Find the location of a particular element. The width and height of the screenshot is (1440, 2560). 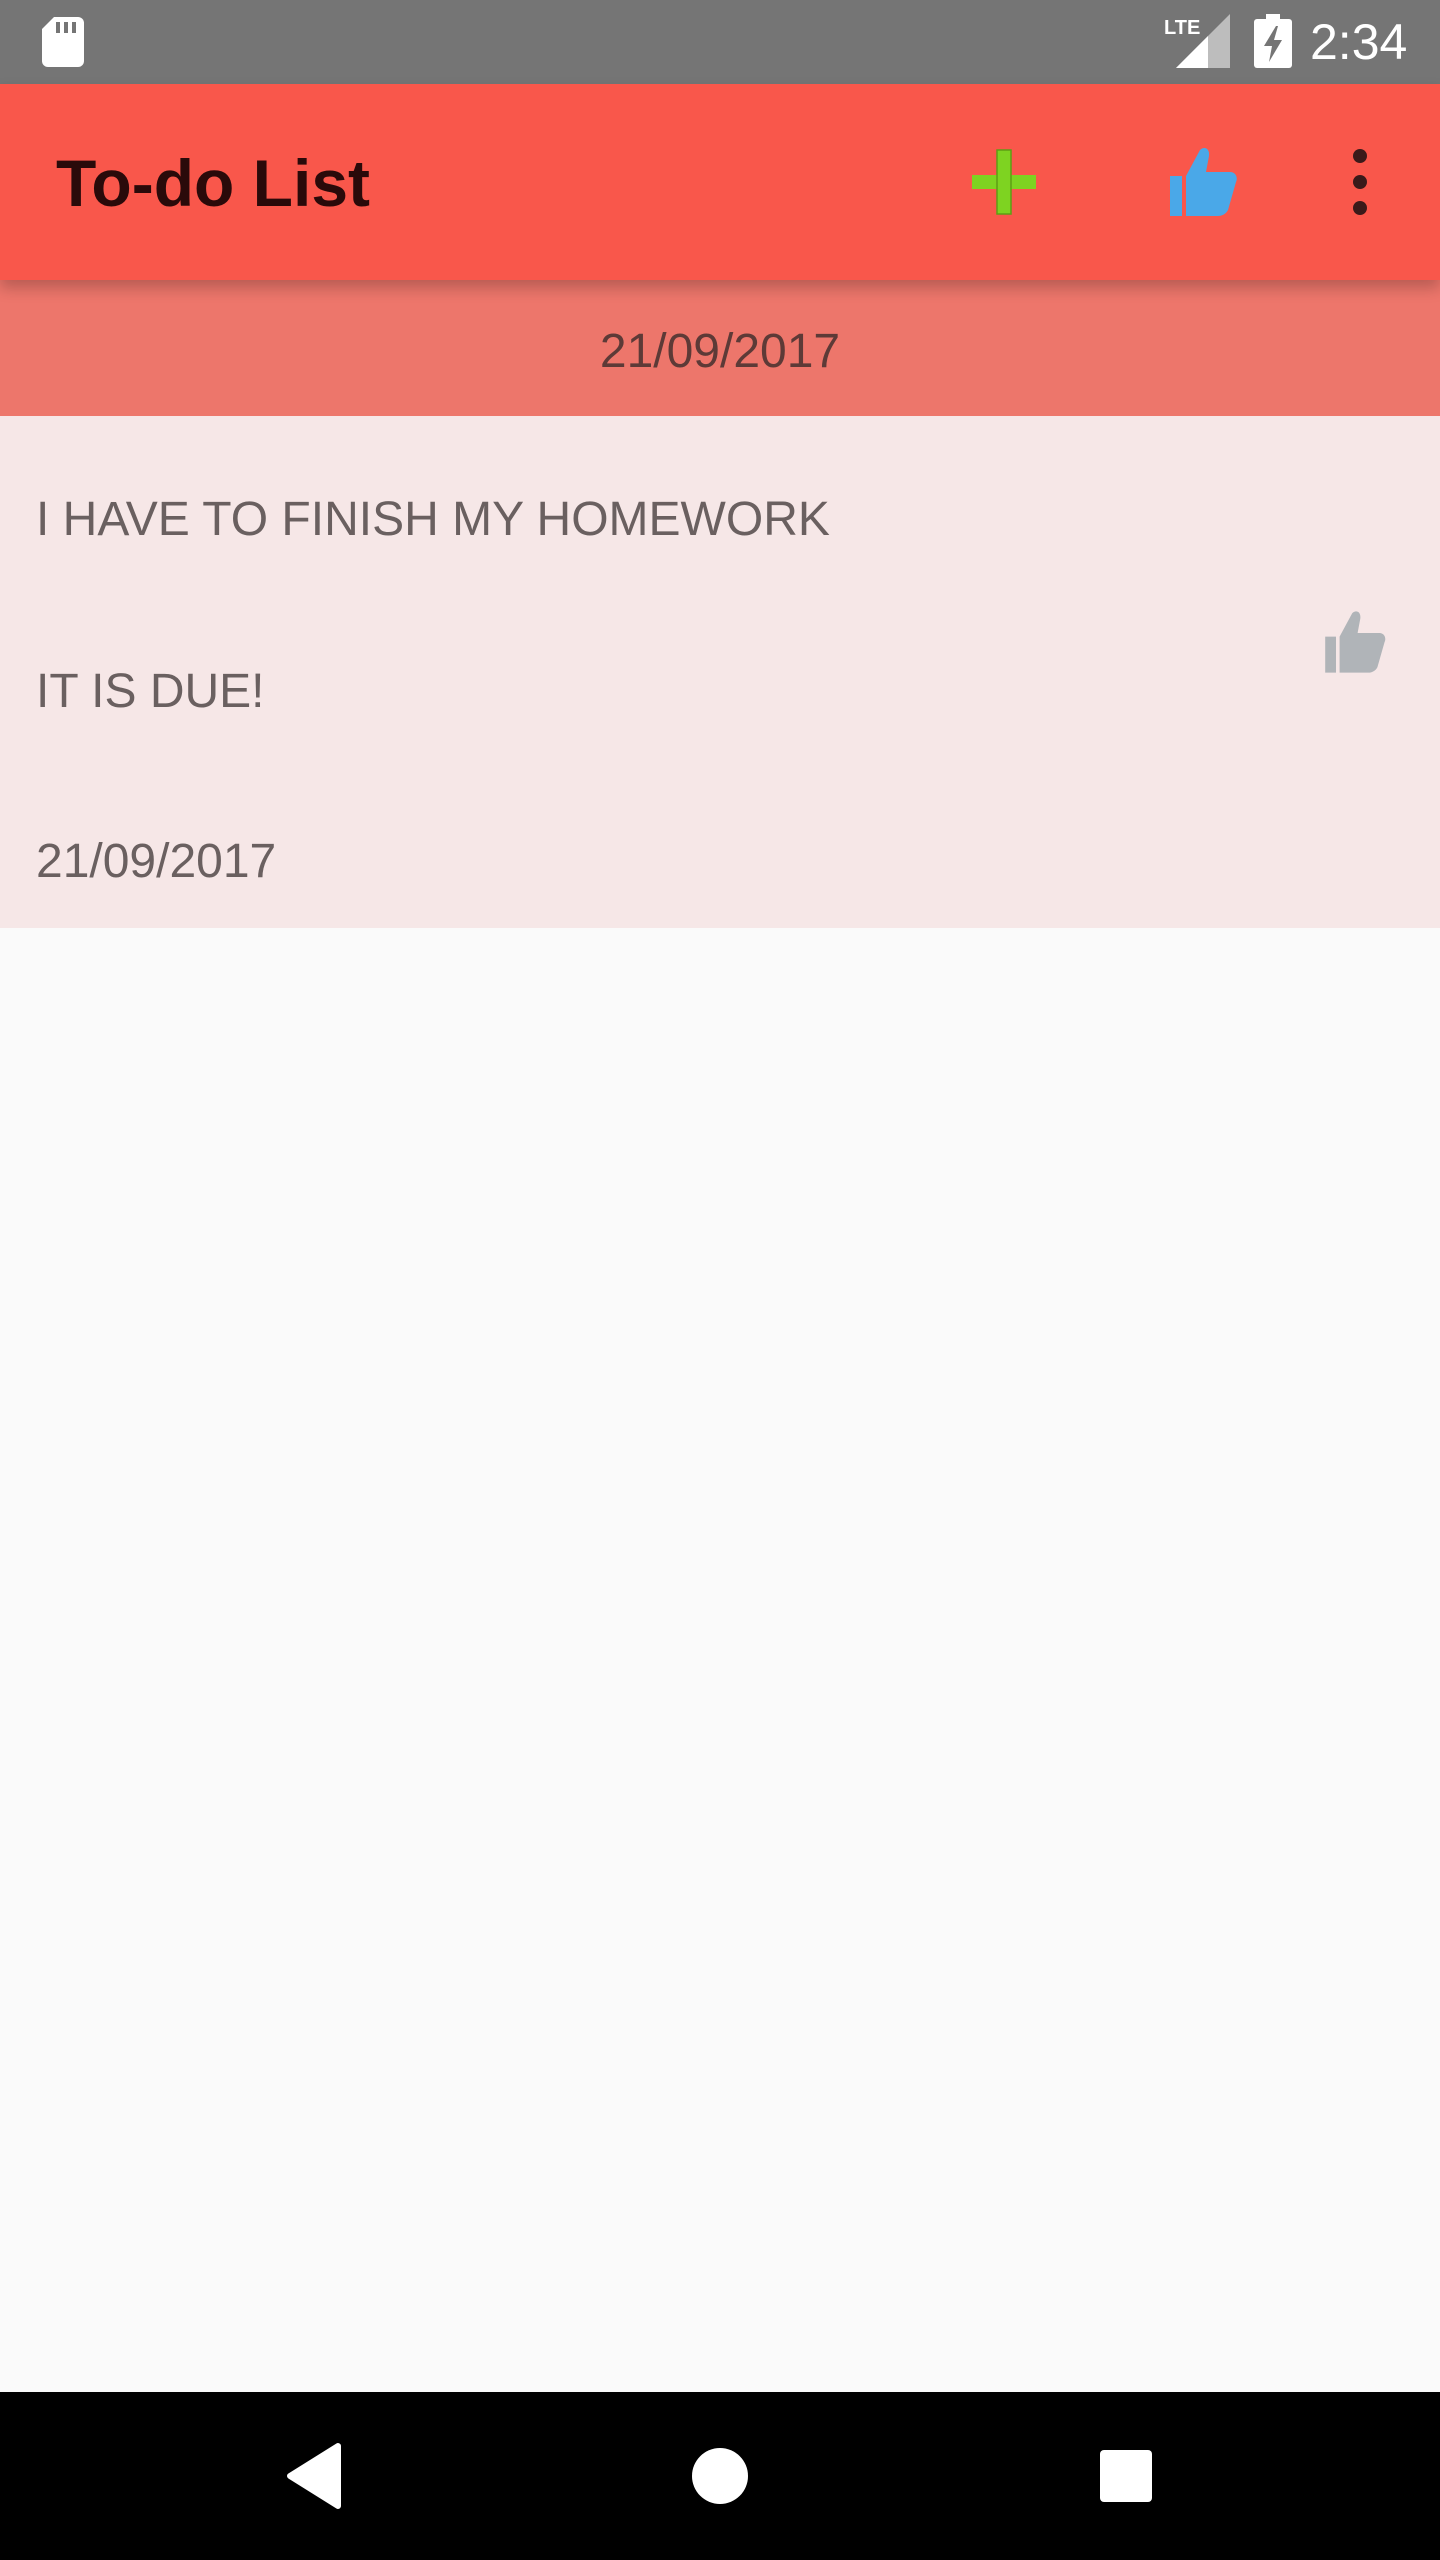

back-icon is located at coordinates (316, 2476).